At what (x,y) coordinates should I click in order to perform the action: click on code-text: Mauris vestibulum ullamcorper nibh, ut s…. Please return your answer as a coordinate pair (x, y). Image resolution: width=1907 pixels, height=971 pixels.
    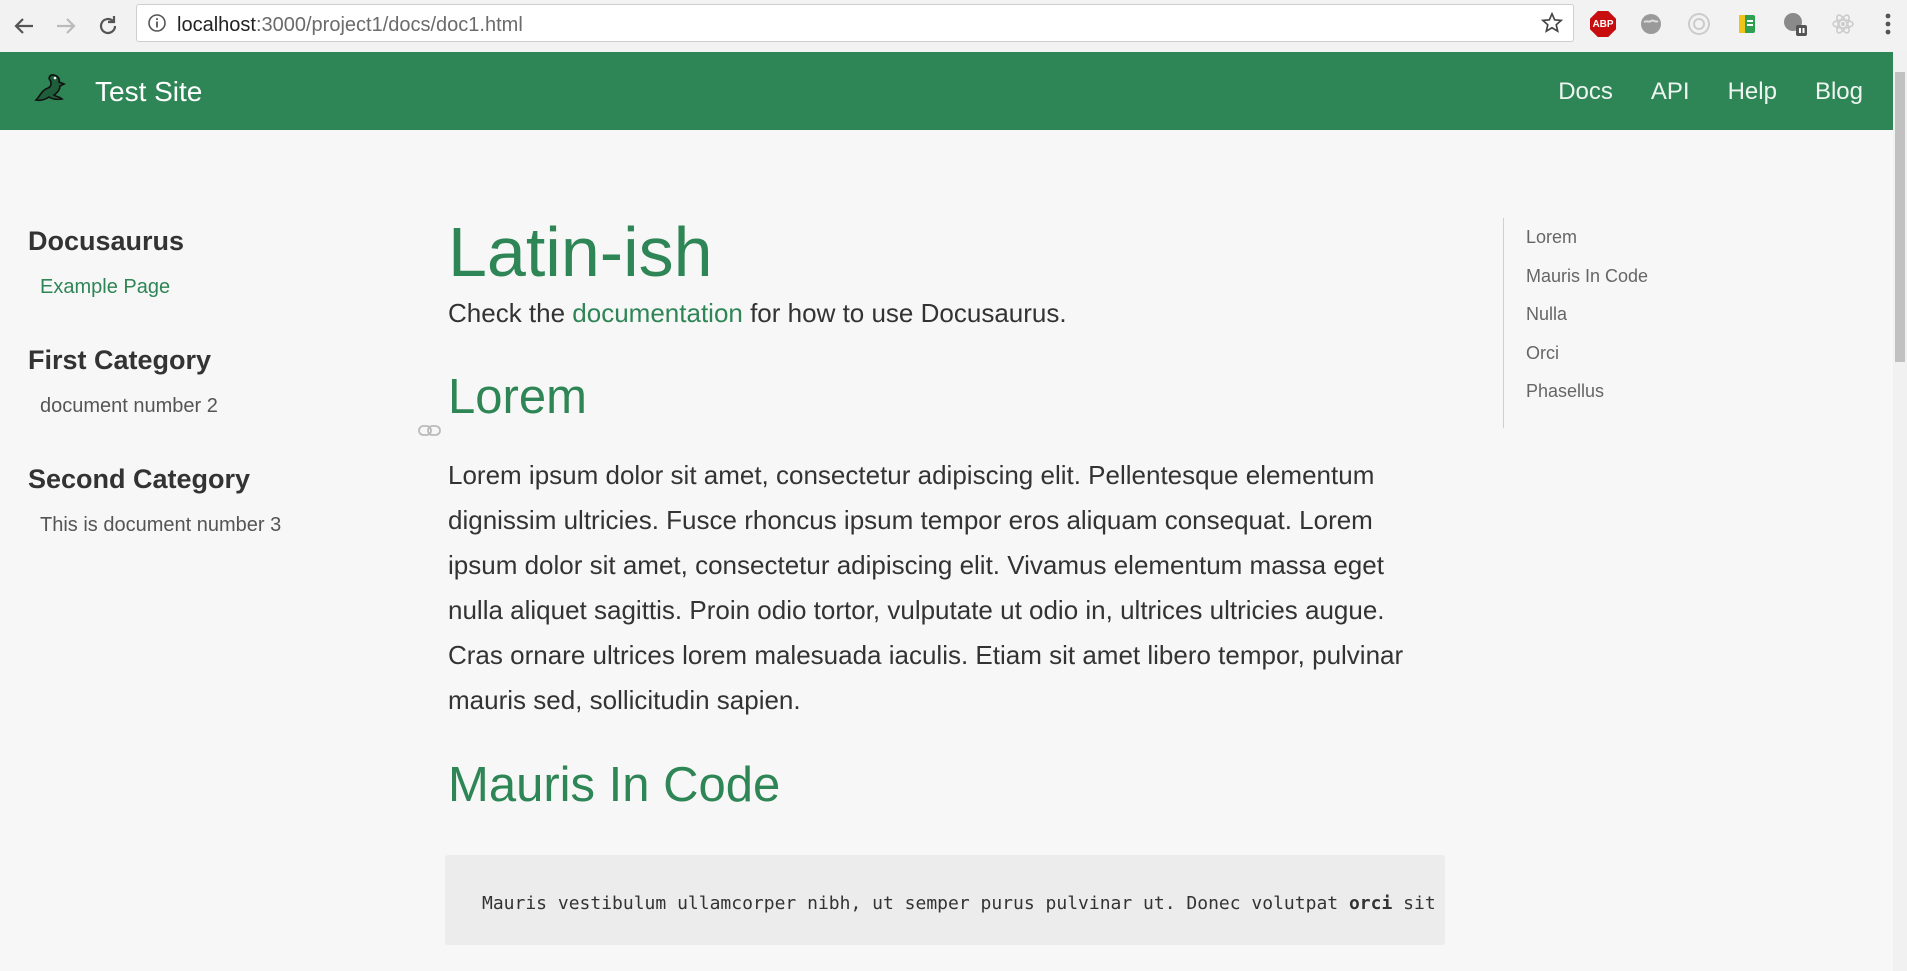
    Looking at the image, I should click on (963, 903).